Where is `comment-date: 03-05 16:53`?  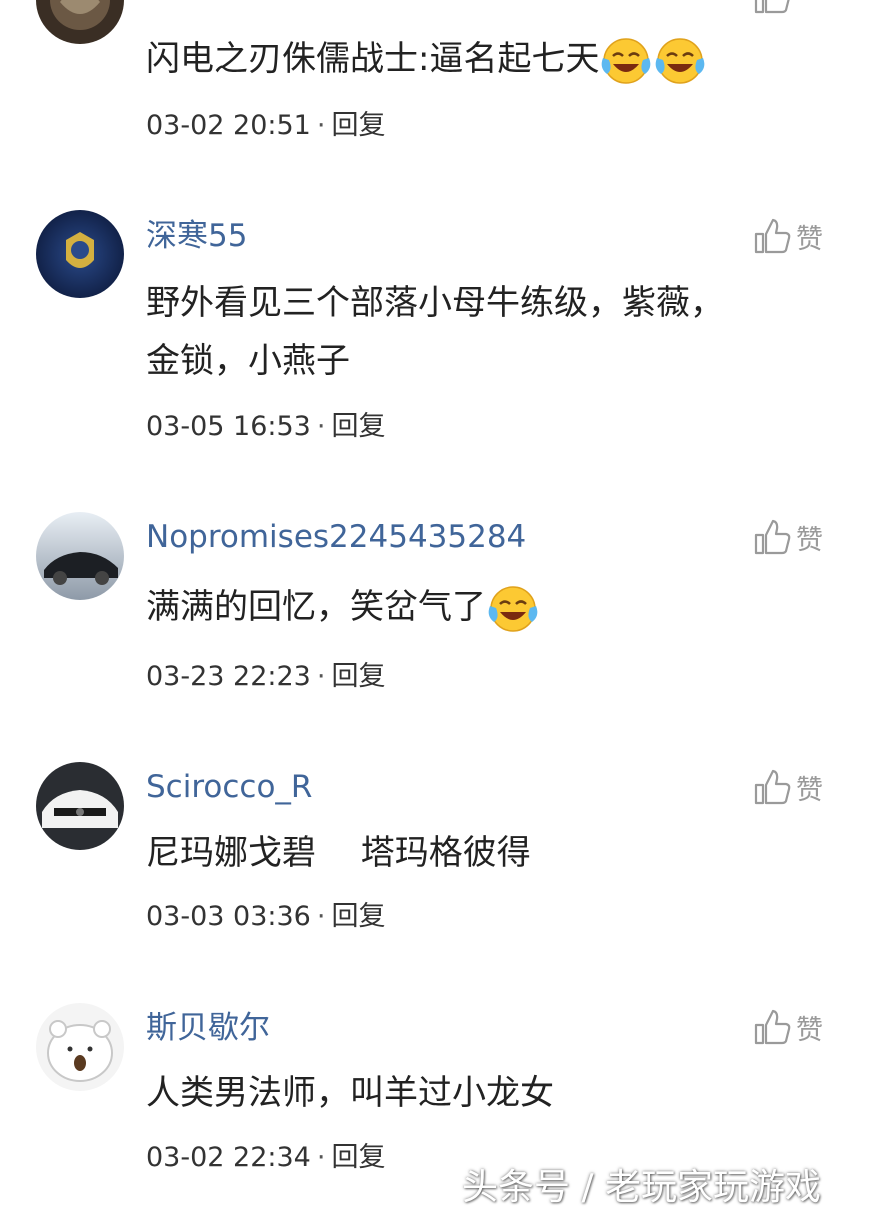 comment-date: 03-05 16:53 is located at coordinates (228, 426).